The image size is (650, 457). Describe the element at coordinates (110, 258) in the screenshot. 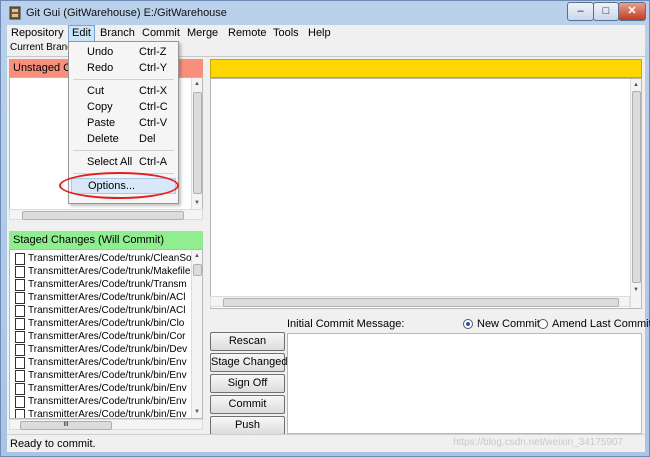

I see `file-path: TransmitterAres/Code/trunk/CleanSo` at that location.